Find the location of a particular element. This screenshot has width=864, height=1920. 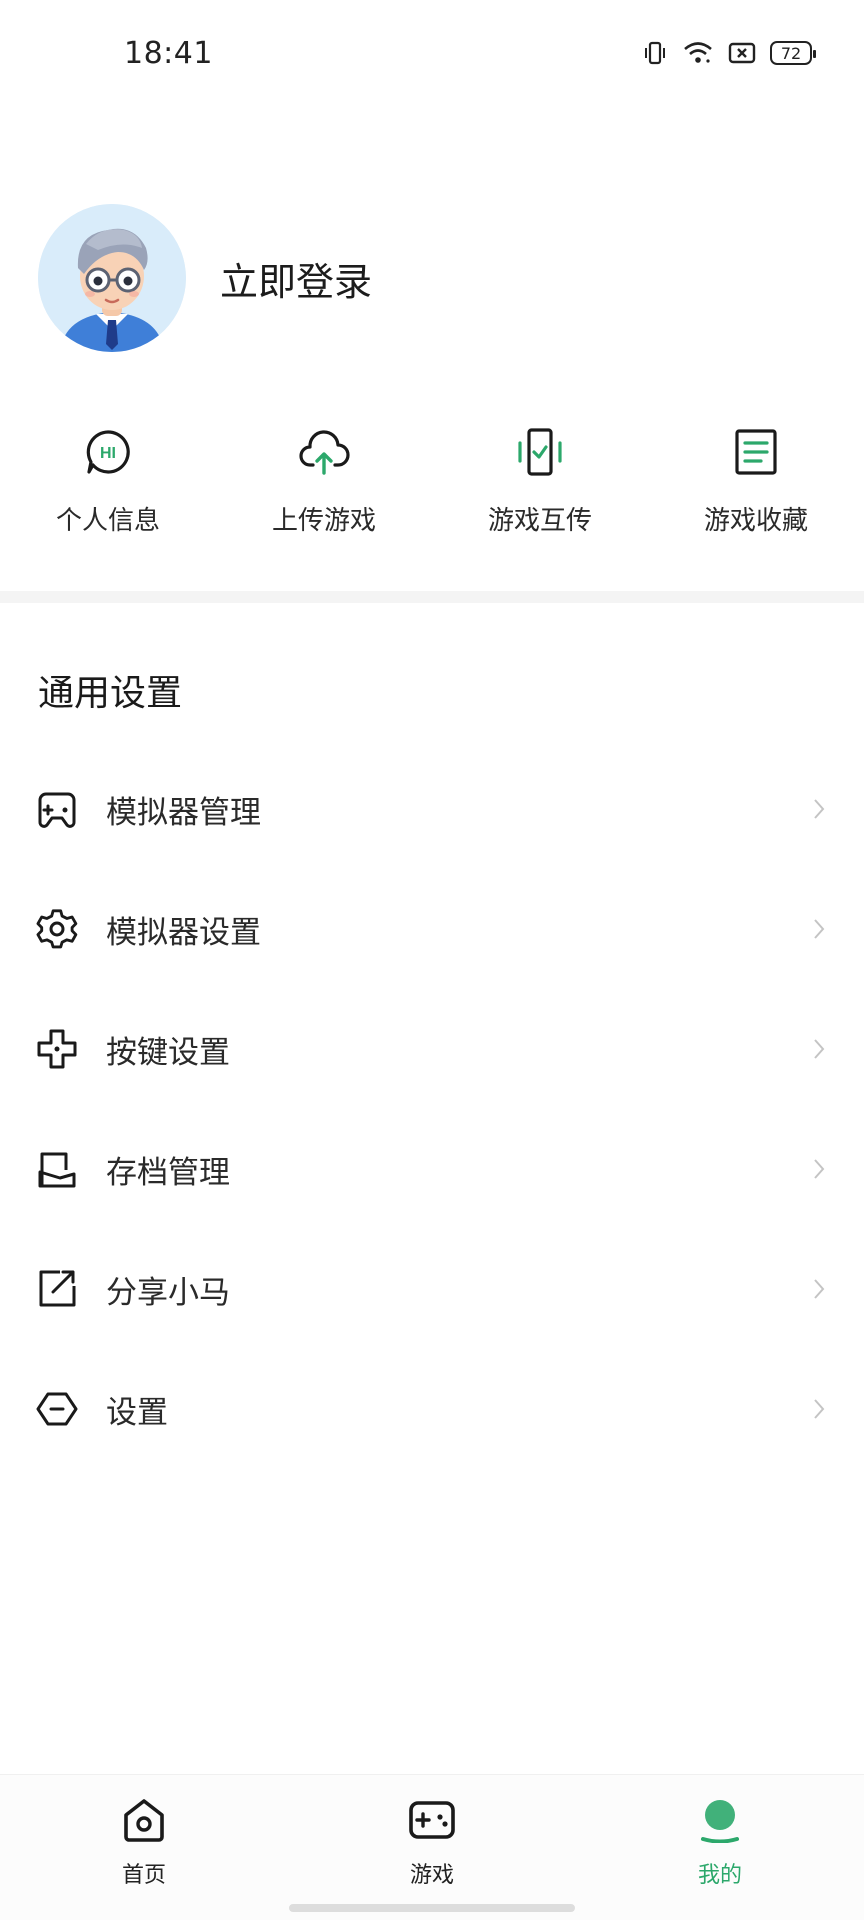

section-divider is located at coordinates (432, 597).